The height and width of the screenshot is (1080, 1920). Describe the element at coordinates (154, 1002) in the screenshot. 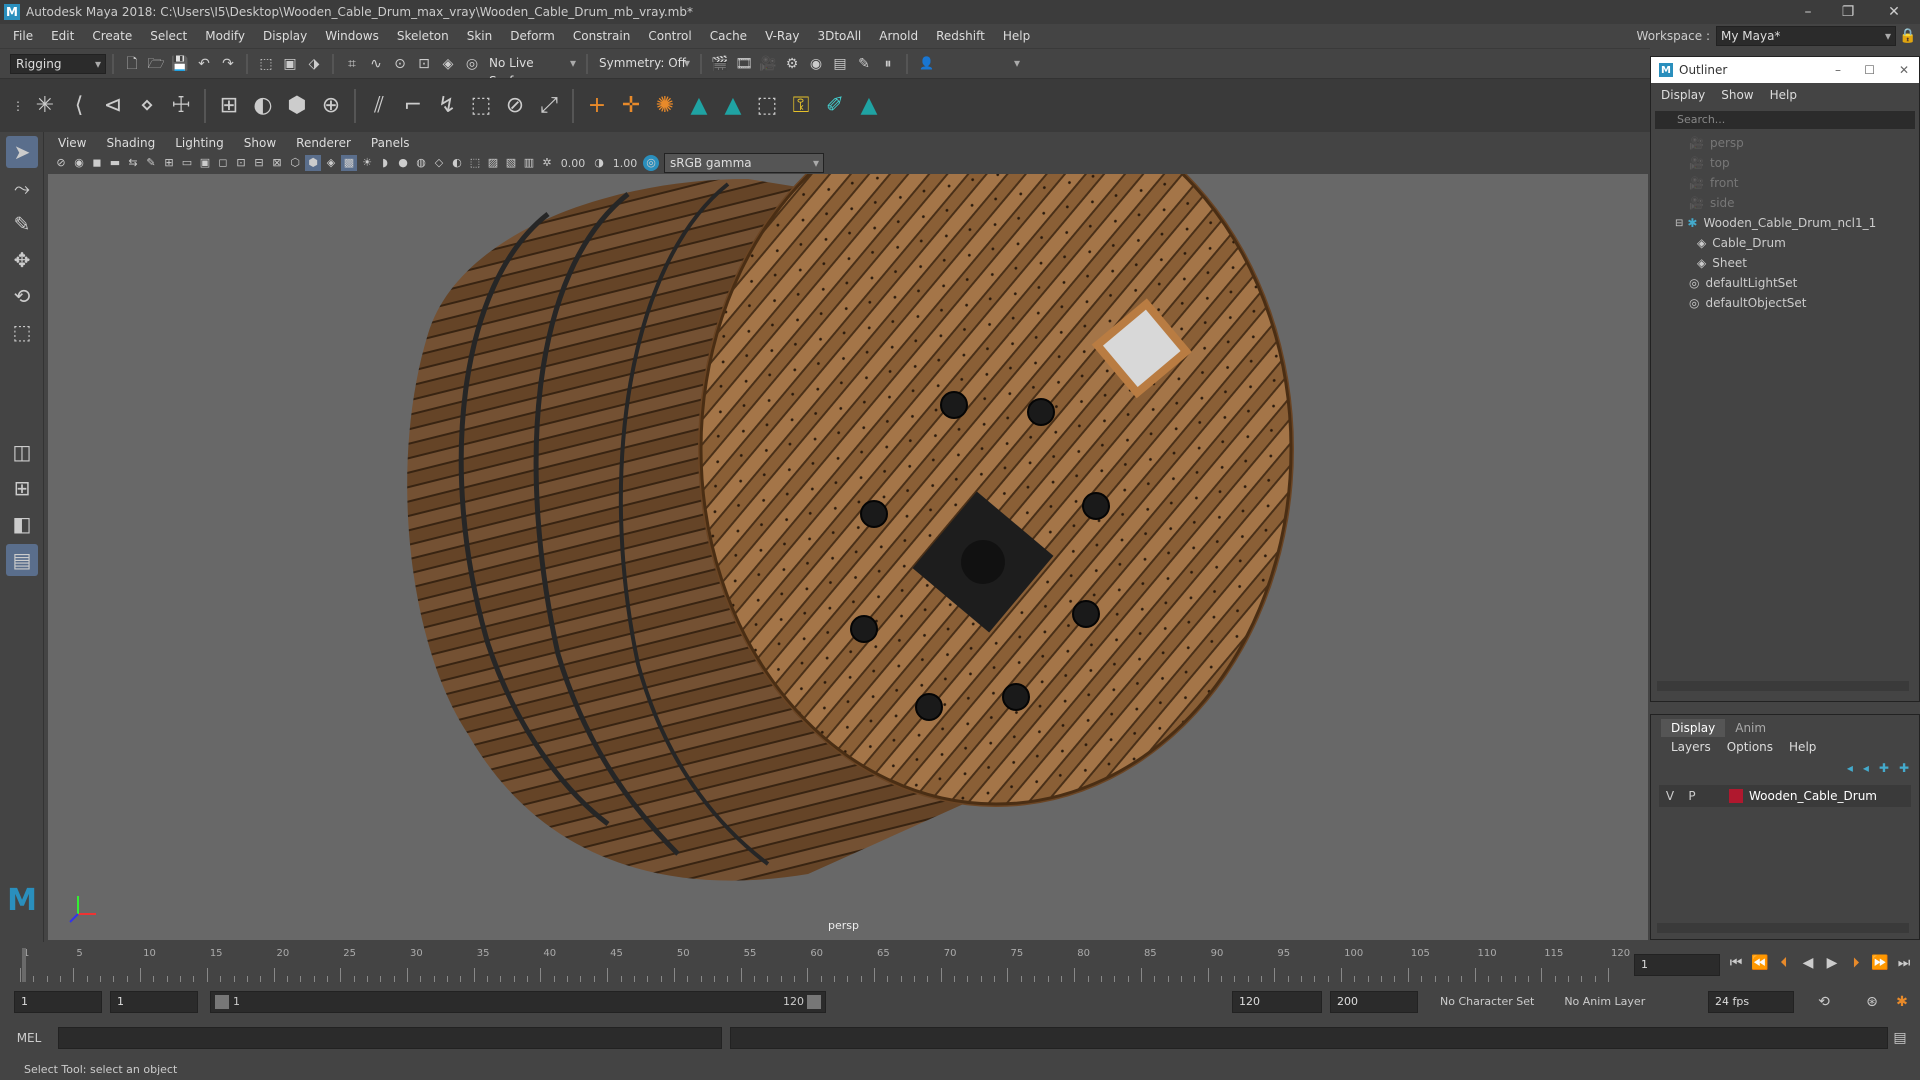

I see `playback-start-field: 1` at that location.